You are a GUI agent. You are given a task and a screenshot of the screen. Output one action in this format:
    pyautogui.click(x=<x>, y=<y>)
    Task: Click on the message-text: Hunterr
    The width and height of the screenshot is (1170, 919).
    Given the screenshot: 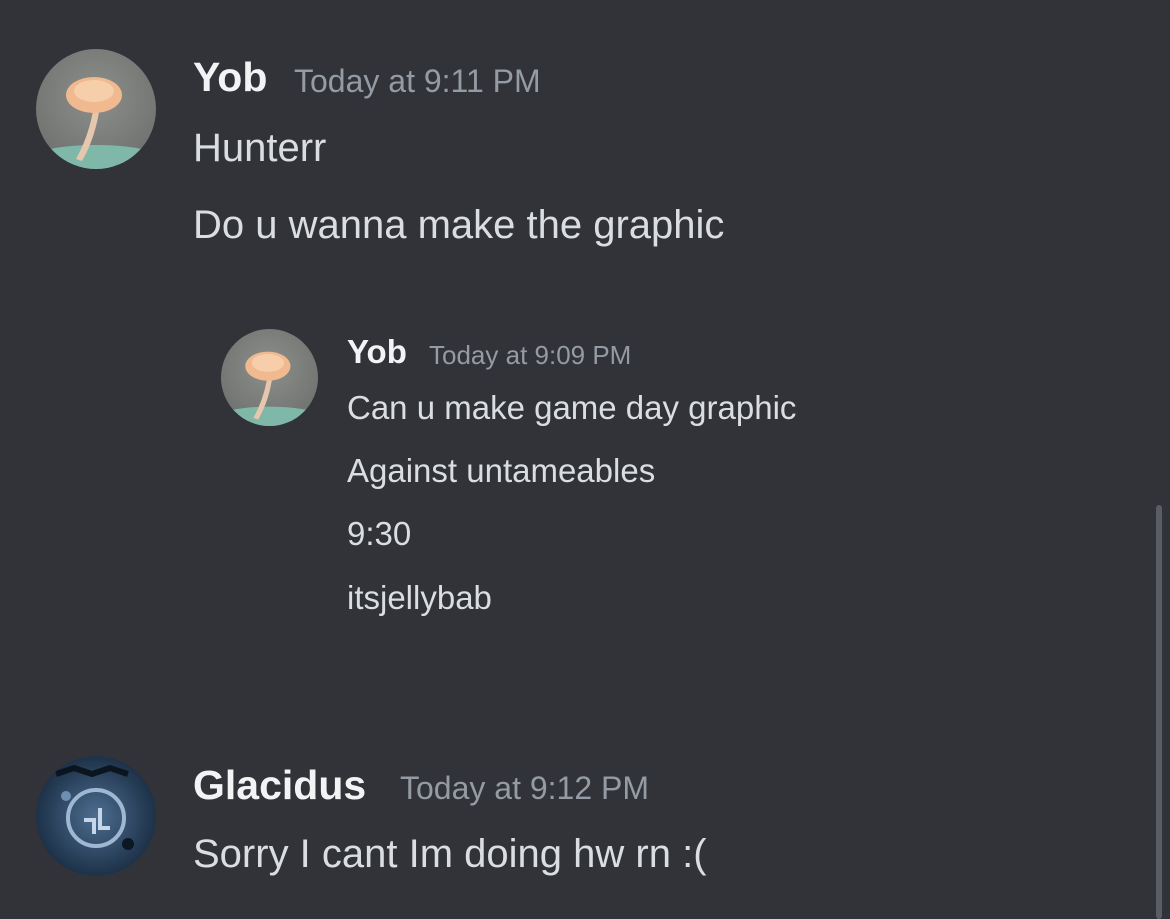 What is the action you would take?
    pyautogui.click(x=260, y=148)
    